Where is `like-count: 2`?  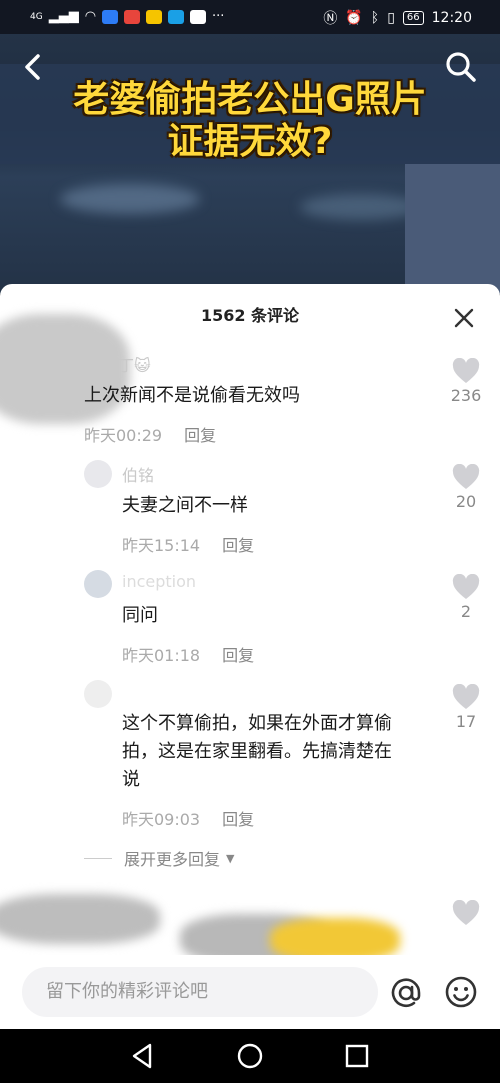
like-count: 2 is located at coordinates (466, 611).